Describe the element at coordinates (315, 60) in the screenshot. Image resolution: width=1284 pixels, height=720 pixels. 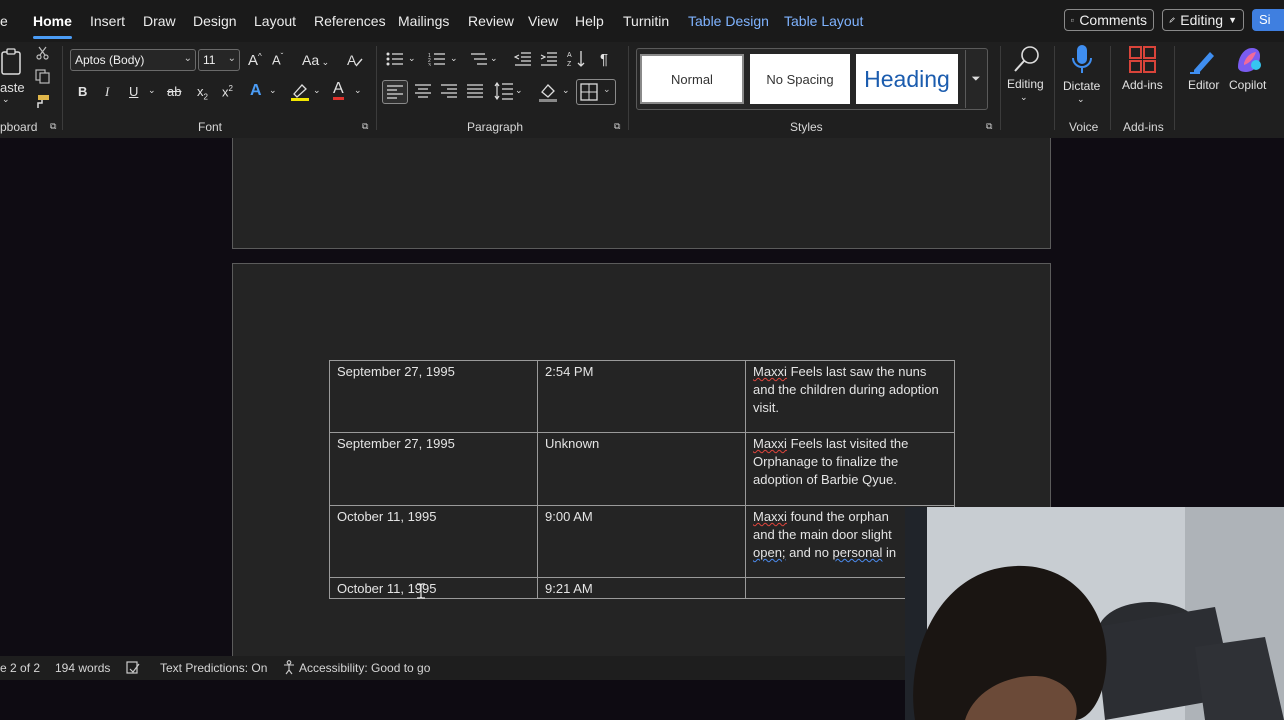
I see `change-case-button: Aa ⌄` at that location.